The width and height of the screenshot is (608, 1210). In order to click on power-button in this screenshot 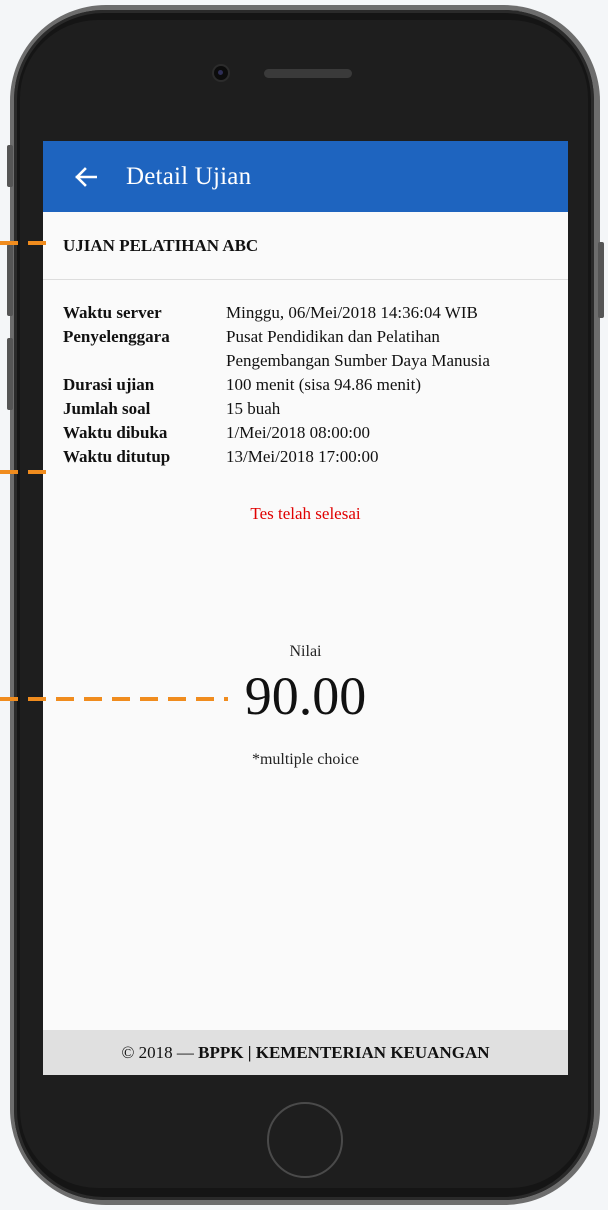, I will do `click(601, 280)`.